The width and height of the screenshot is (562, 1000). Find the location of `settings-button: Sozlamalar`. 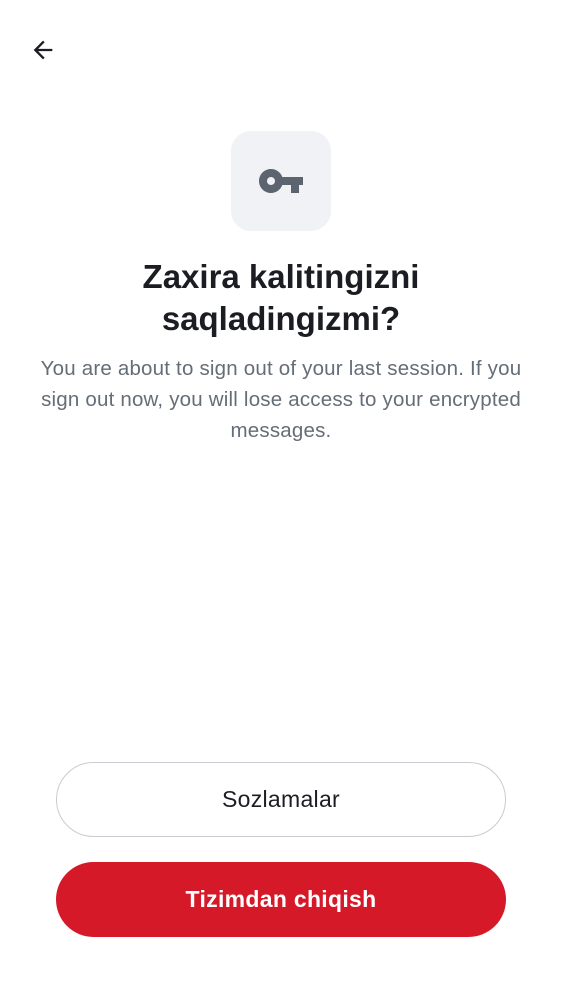

settings-button: Sozlamalar is located at coordinates (281, 799).